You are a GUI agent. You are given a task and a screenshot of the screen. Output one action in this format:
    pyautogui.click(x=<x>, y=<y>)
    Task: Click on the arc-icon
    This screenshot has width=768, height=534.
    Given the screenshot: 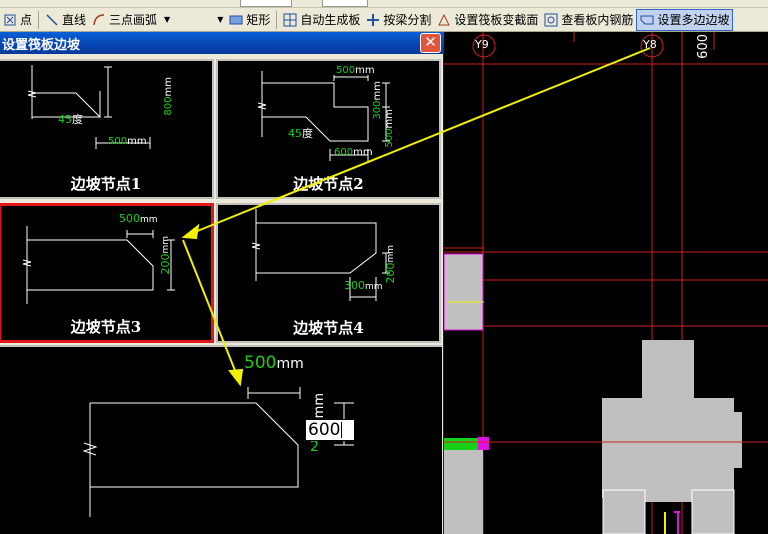 What is the action you would take?
    pyautogui.click(x=99, y=19)
    